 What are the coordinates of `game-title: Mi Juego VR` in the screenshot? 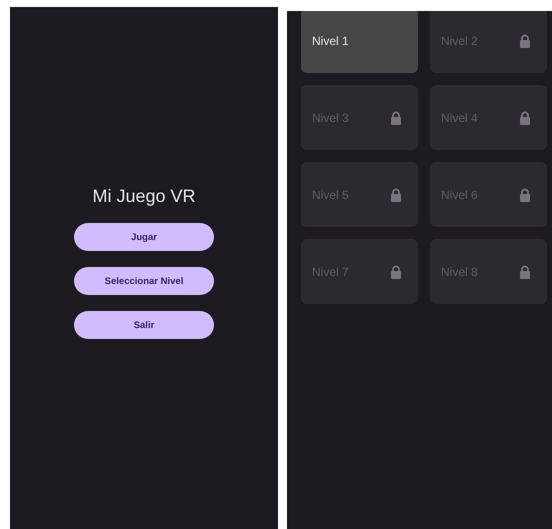 It's located at (144, 196).